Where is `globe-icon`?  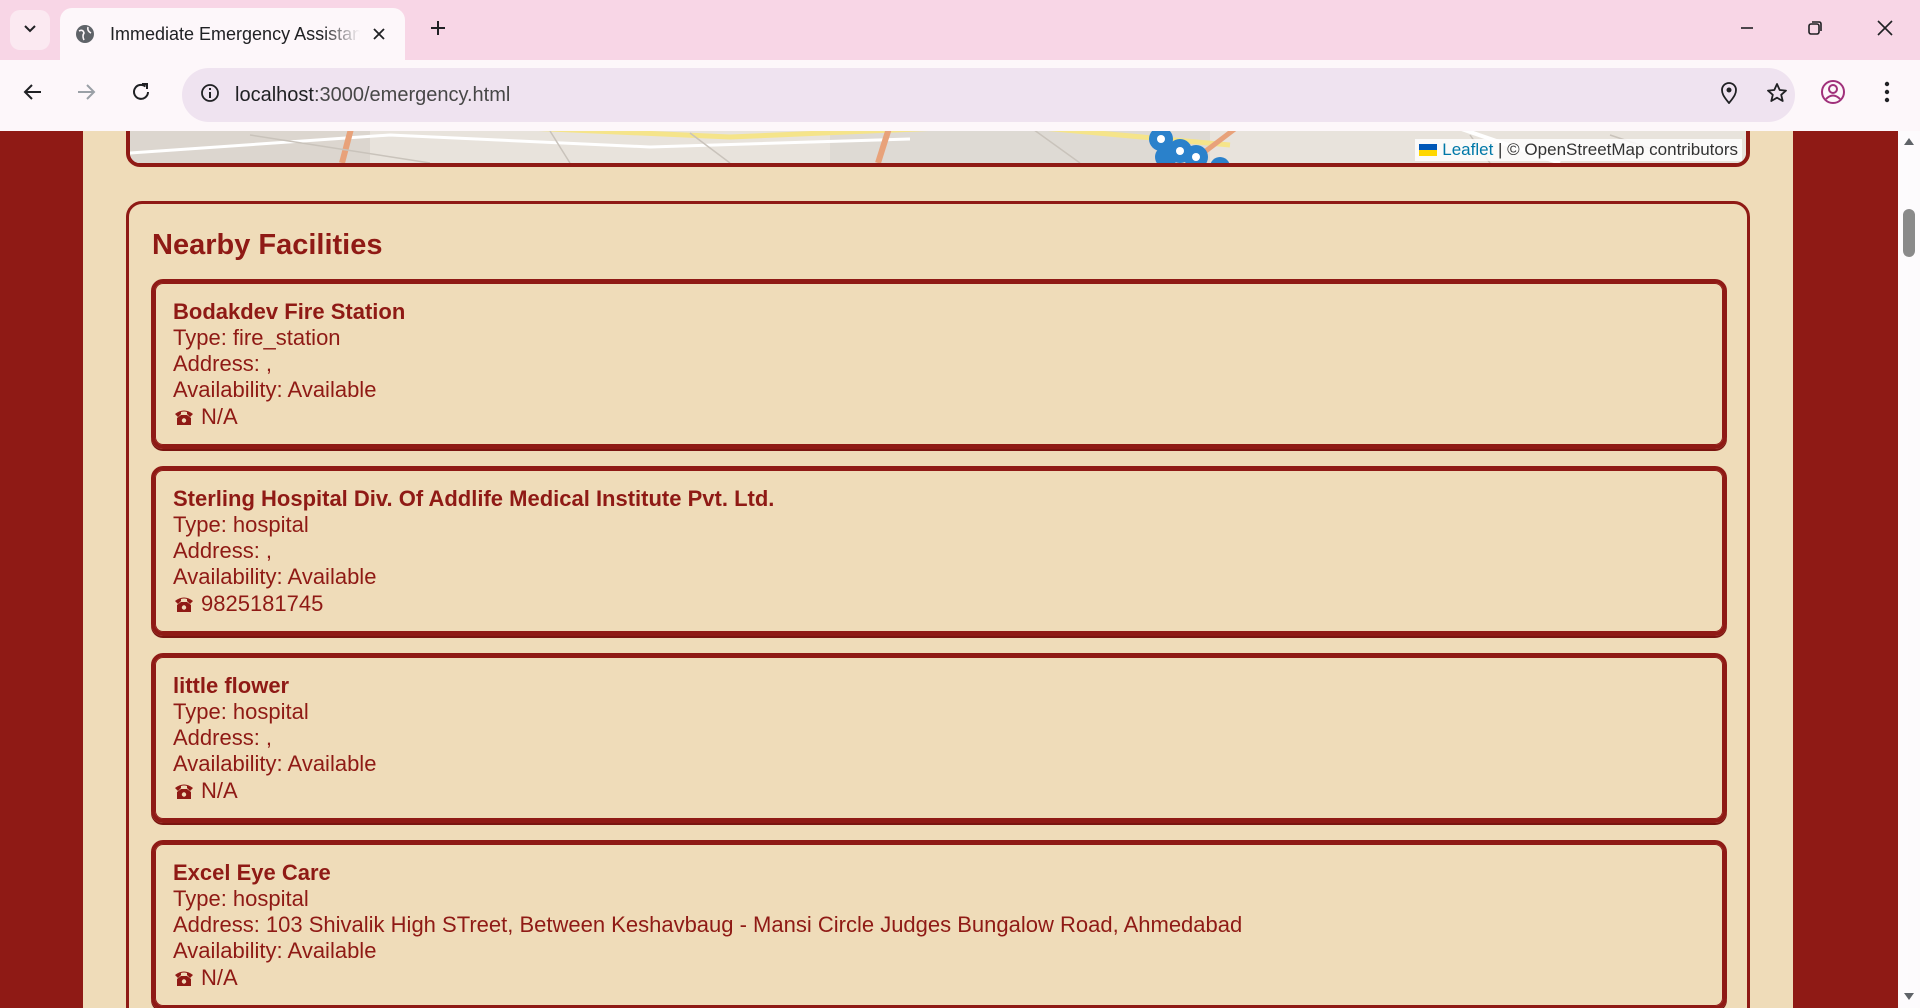 globe-icon is located at coordinates (85, 34).